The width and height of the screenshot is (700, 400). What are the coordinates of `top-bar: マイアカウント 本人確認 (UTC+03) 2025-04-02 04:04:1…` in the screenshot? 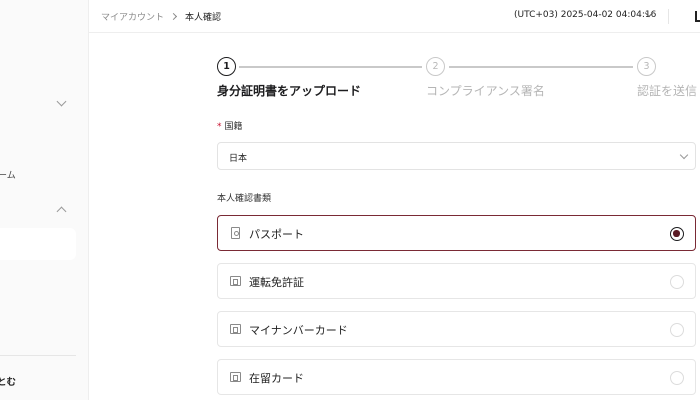 It's located at (394, 16).